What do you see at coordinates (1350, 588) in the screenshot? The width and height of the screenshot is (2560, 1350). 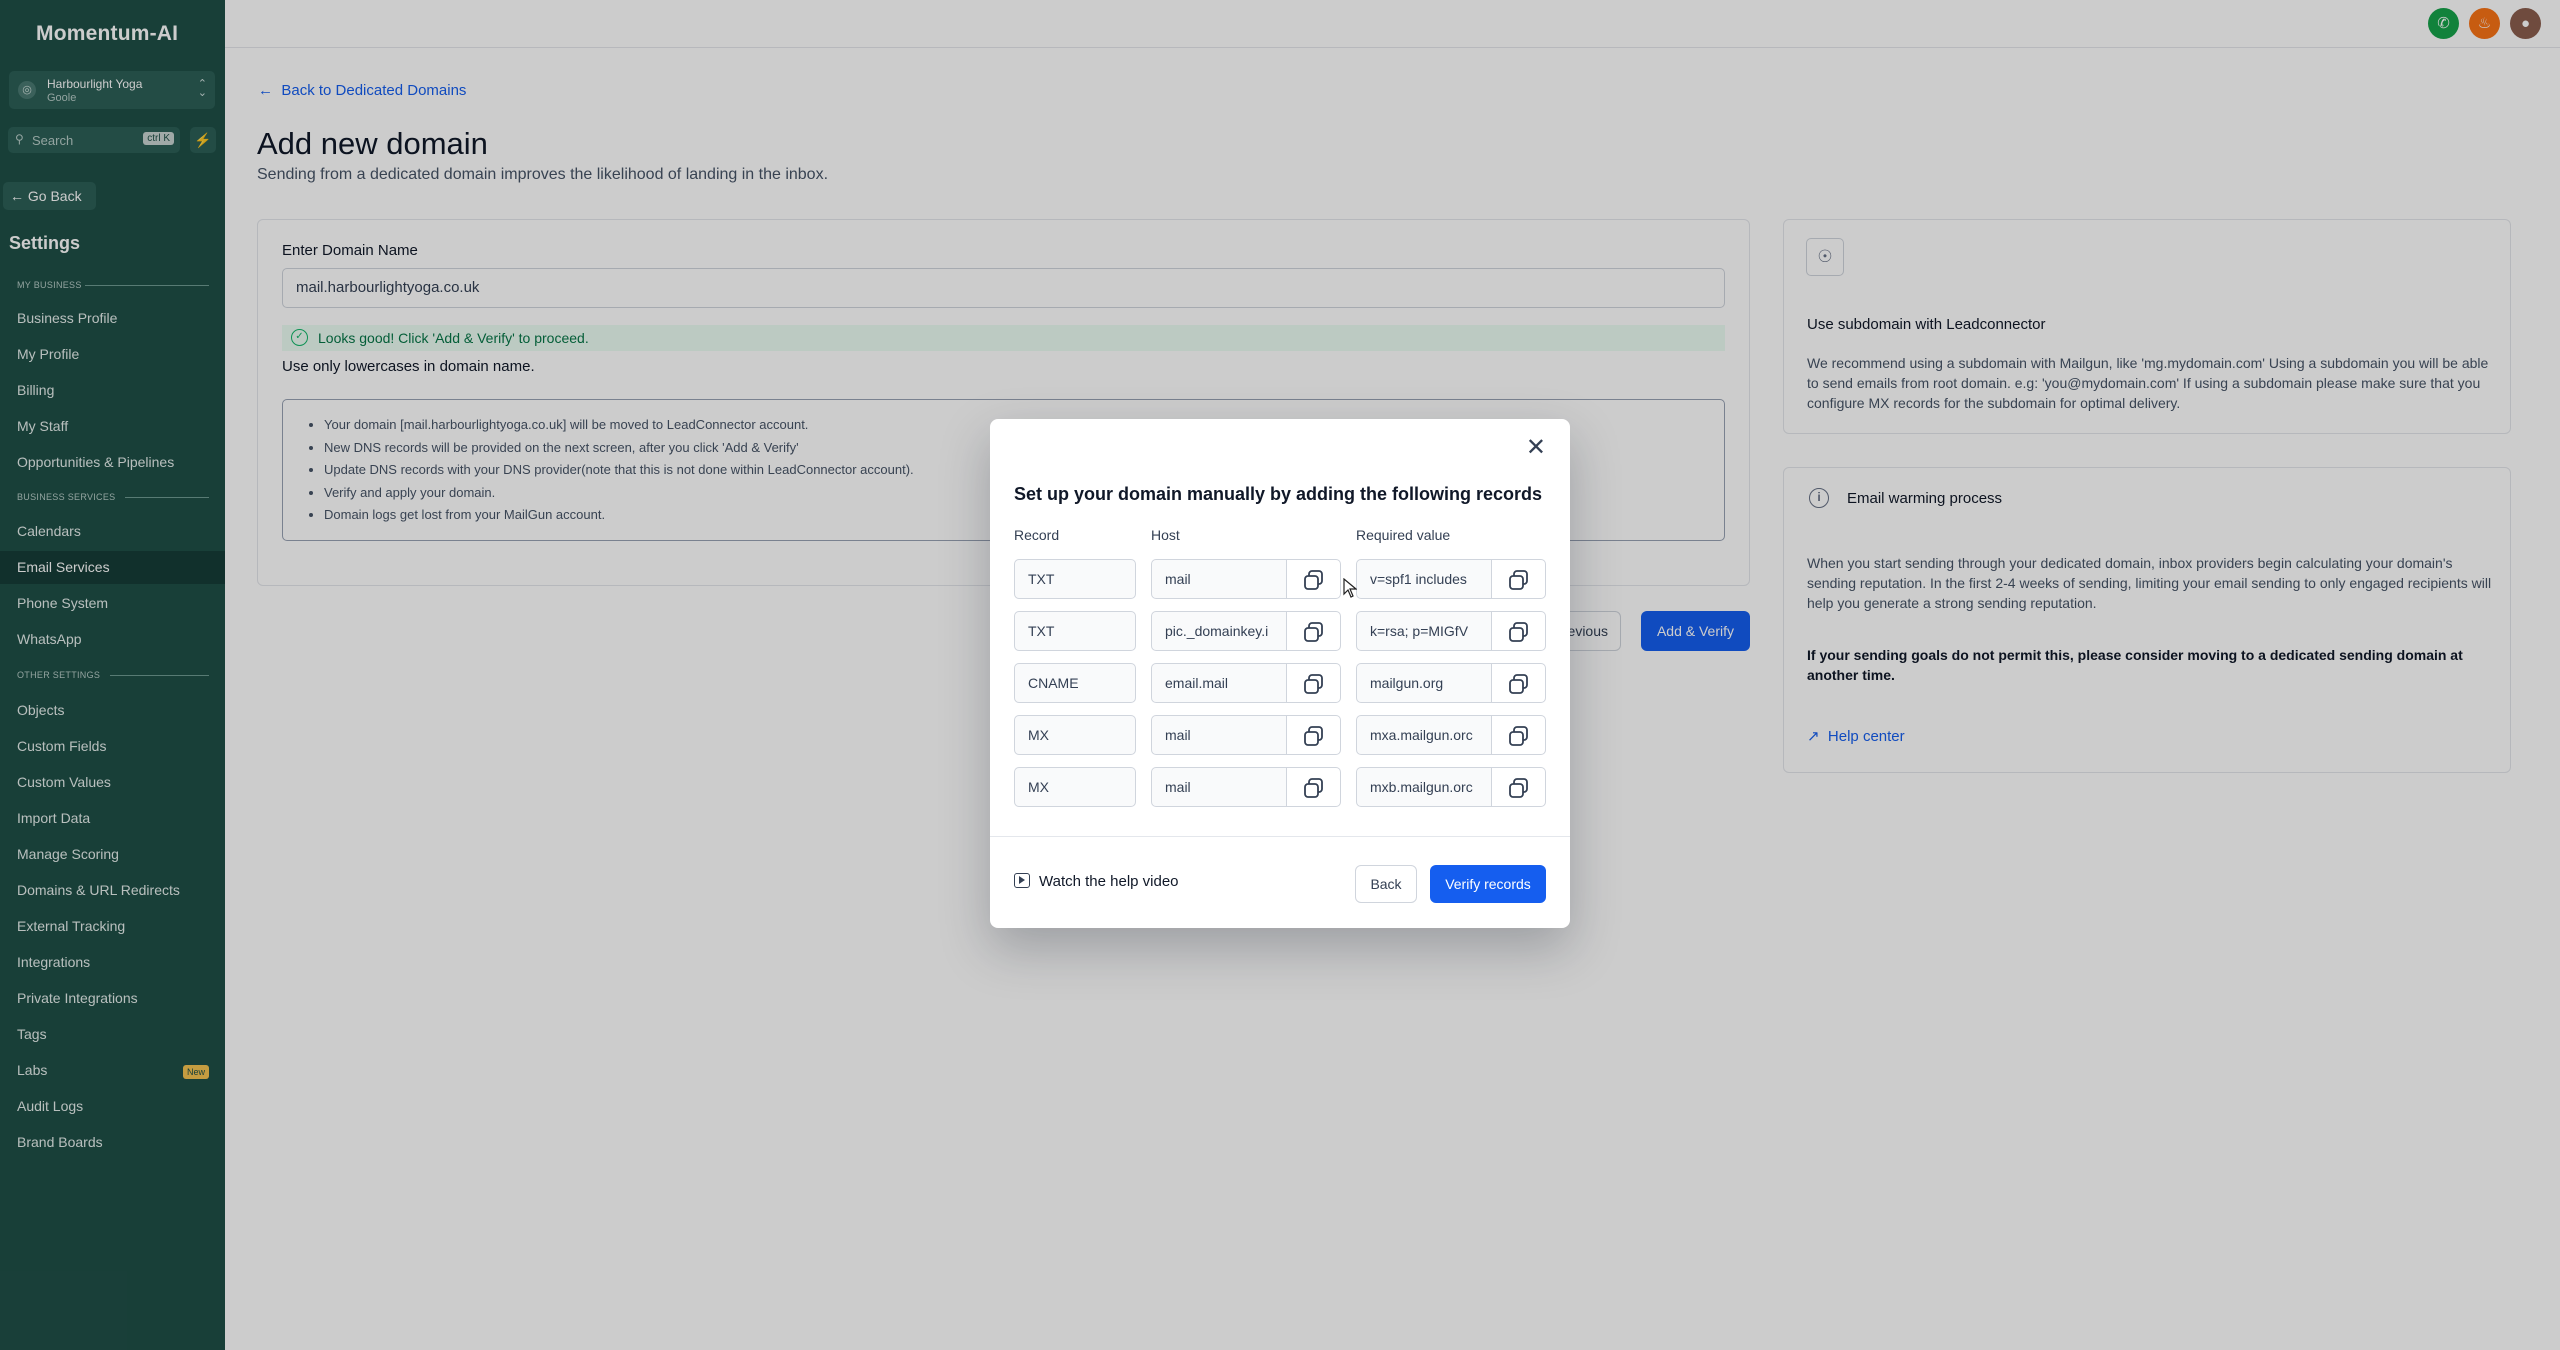 I see `mouse-cursor-icon` at bounding box center [1350, 588].